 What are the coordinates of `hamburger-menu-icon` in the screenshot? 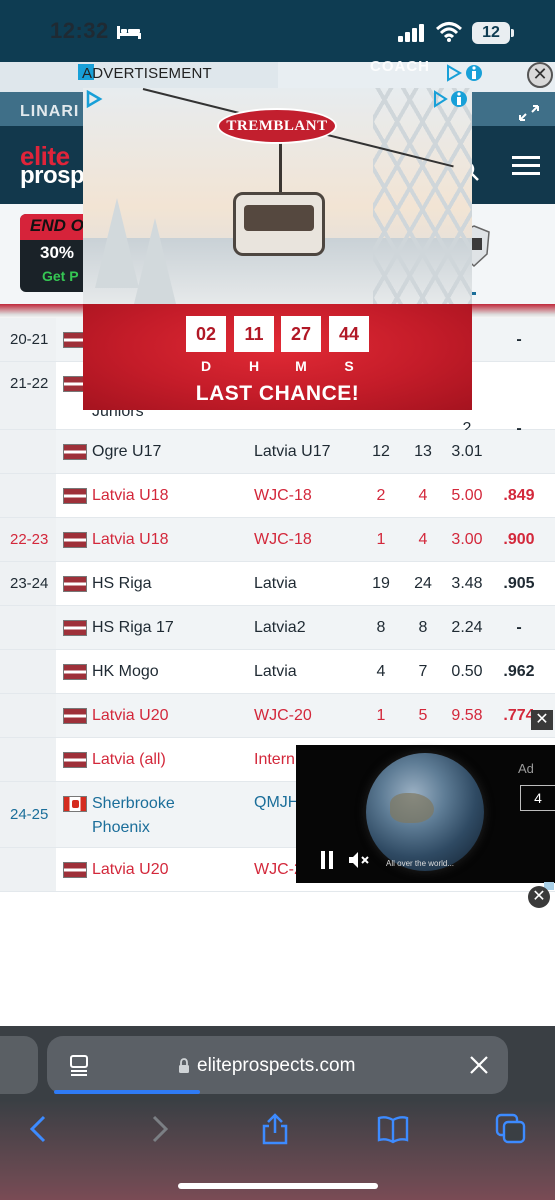 It's located at (526, 166).